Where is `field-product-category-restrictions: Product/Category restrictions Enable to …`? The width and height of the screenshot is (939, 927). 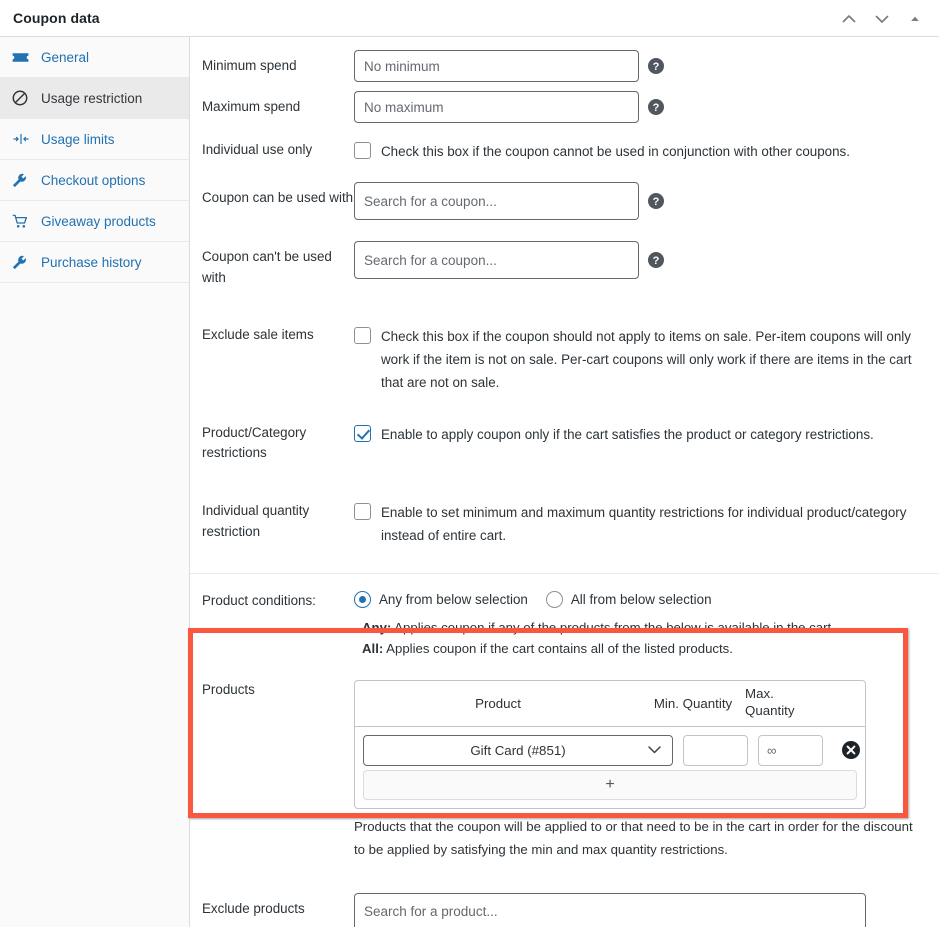 field-product-category-restrictions: Product/Category restrictions Enable to … is located at coordinates (564, 444).